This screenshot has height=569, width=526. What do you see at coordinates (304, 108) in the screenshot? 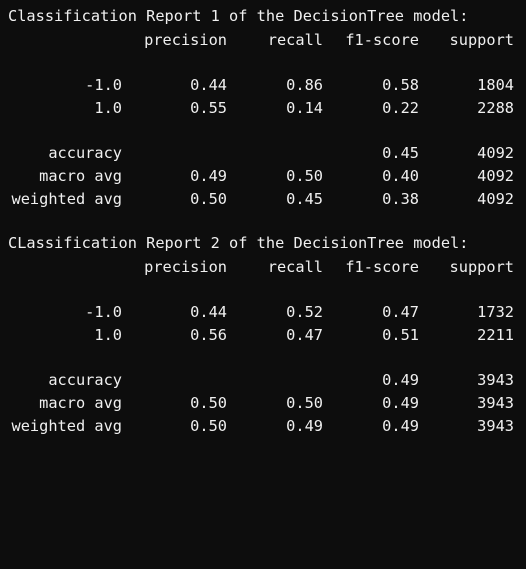
I see `recall-value: 0.14` at bounding box center [304, 108].